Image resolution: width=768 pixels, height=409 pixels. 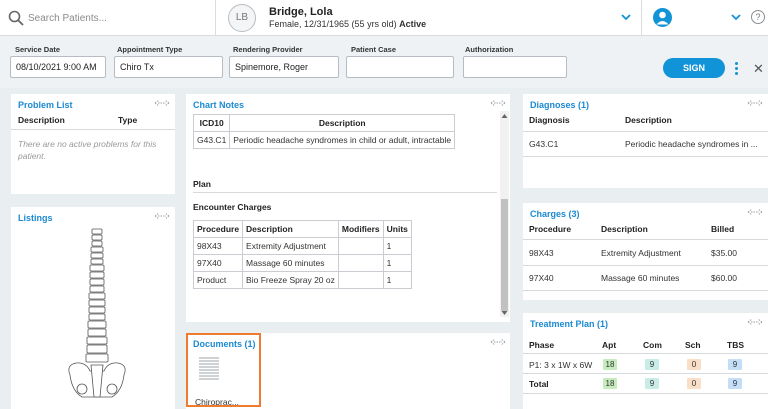 I want to click on patient-status: Active, so click(x=413, y=24).